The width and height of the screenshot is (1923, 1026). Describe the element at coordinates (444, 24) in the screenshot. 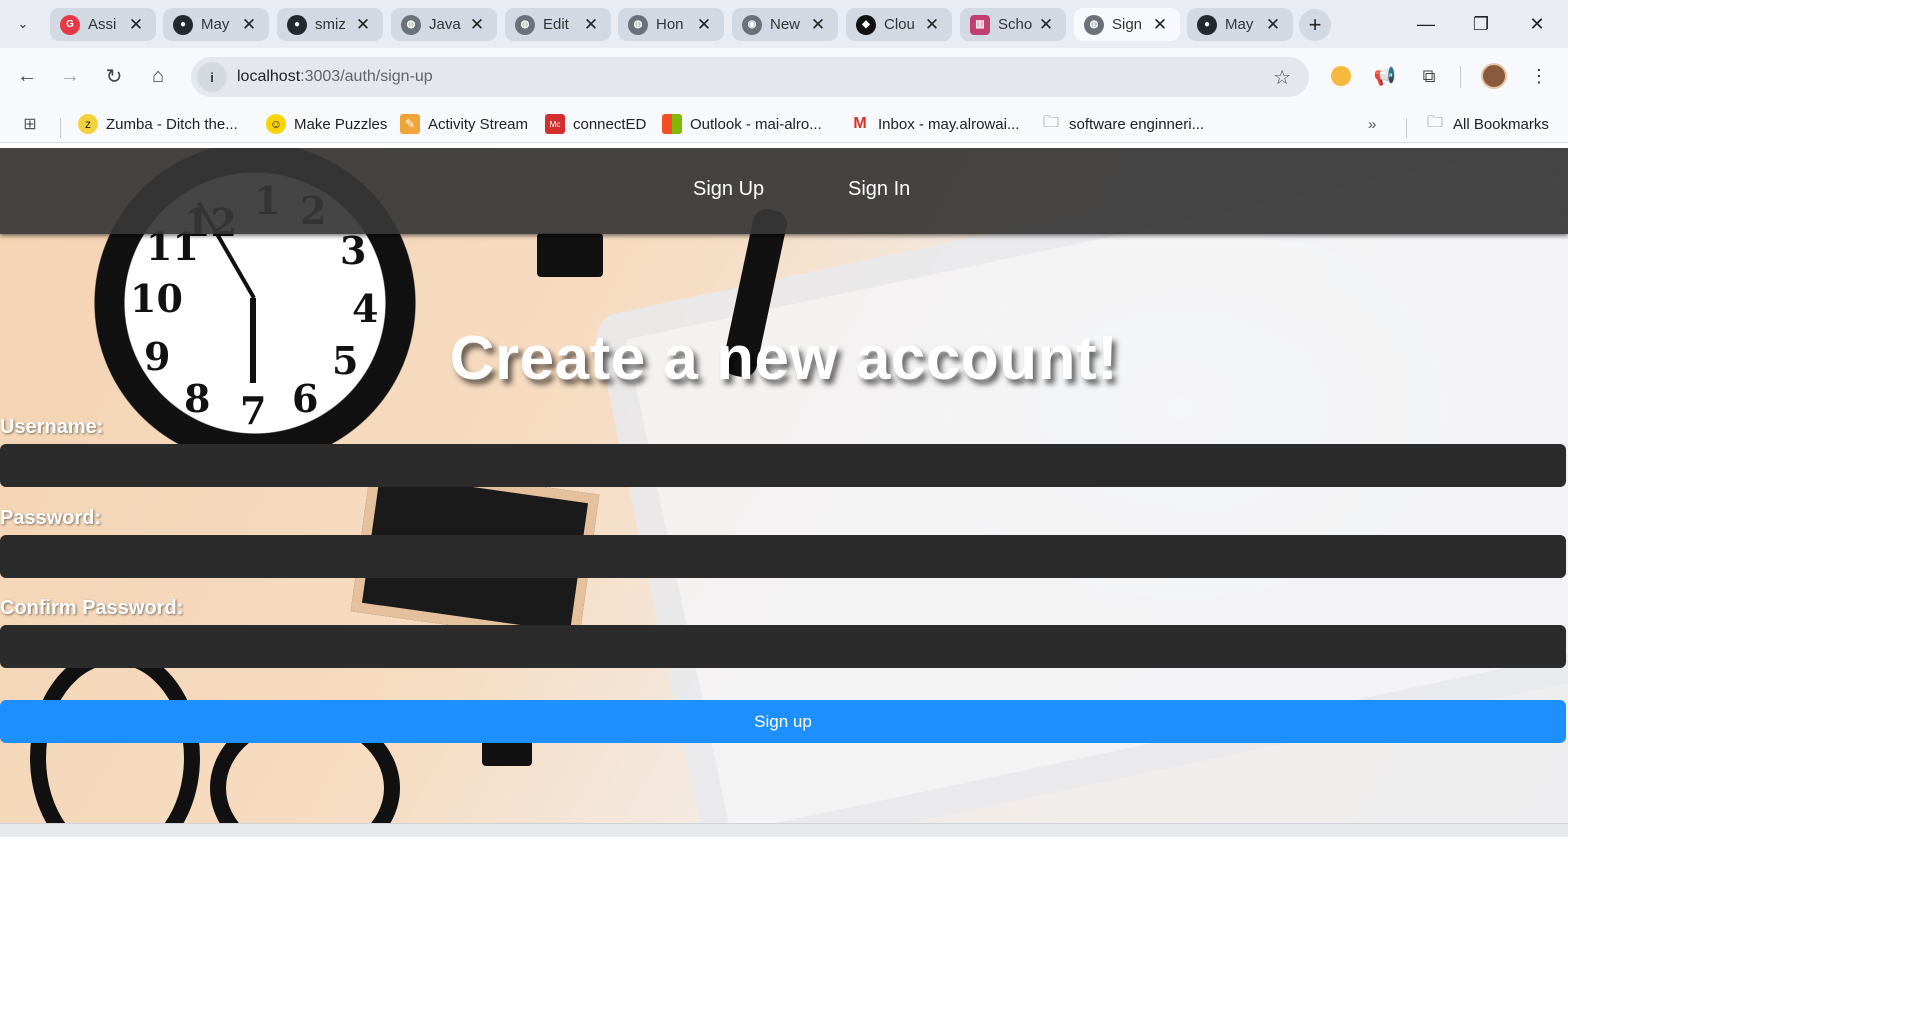

I see `tab-3: ◍ Java ✕` at that location.